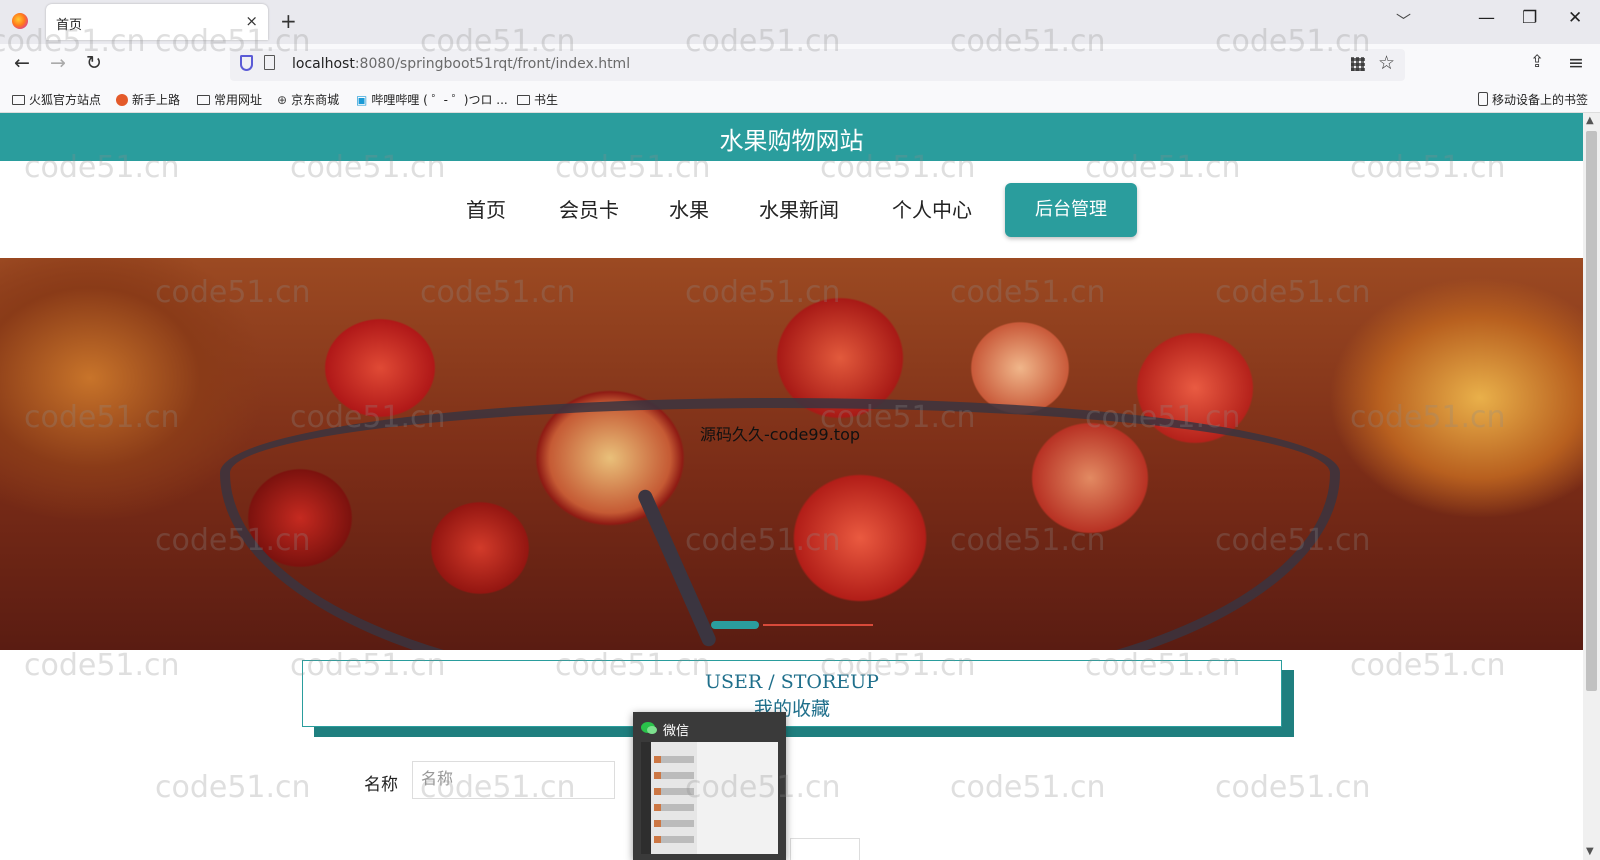 The height and width of the screenshot is (860, 1600). Describe the element at coordinates (735, 625) in the screenshot. I see `carousel-indicator-active` at that location.